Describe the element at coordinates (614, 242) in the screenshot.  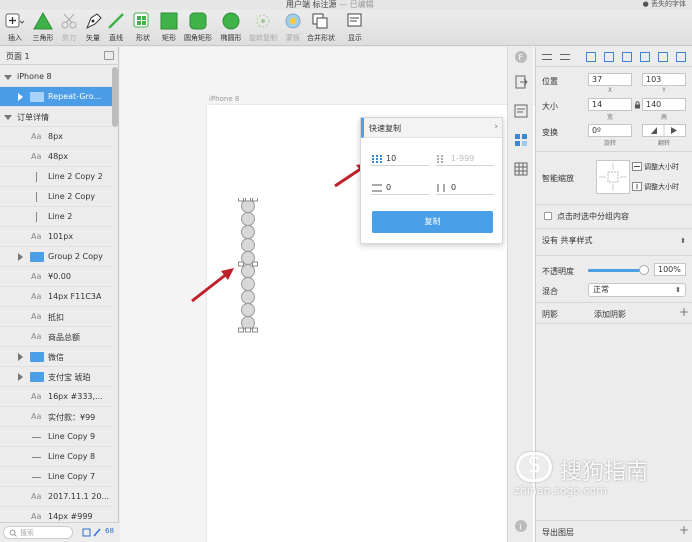
I see `shared-style-select: 没有 共享样式 ⬍` at that location.